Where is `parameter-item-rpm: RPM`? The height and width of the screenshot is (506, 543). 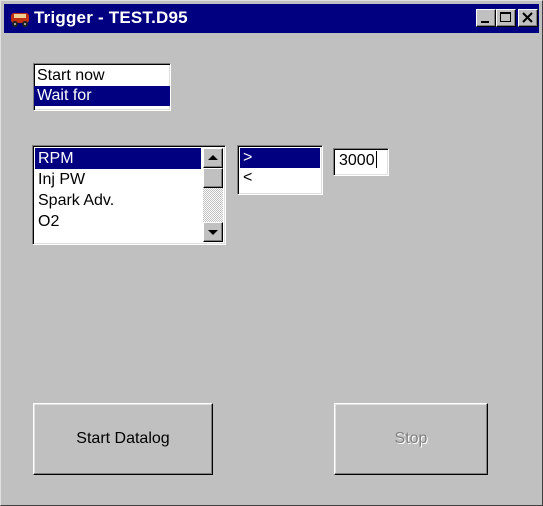
parameter-item-rpm: RPM is located at coordinates (118, 158).